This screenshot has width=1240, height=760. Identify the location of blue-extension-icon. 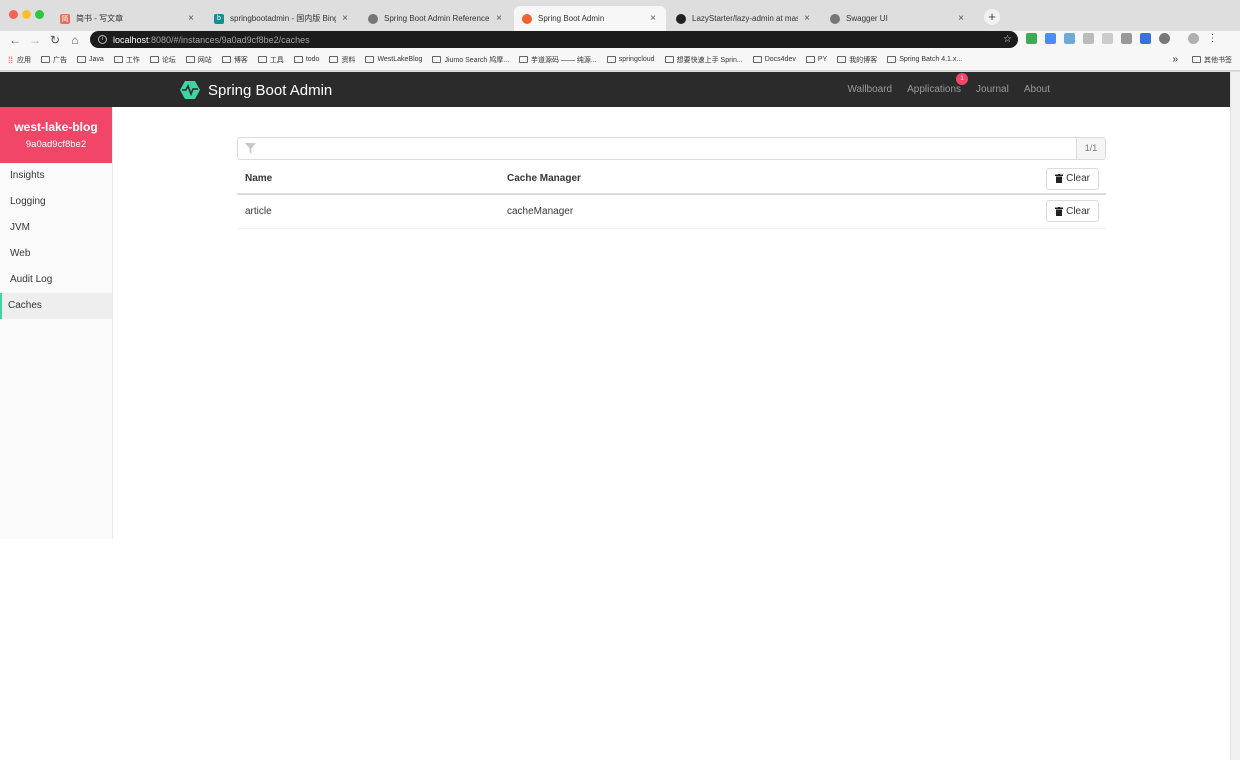
(1145, 38).